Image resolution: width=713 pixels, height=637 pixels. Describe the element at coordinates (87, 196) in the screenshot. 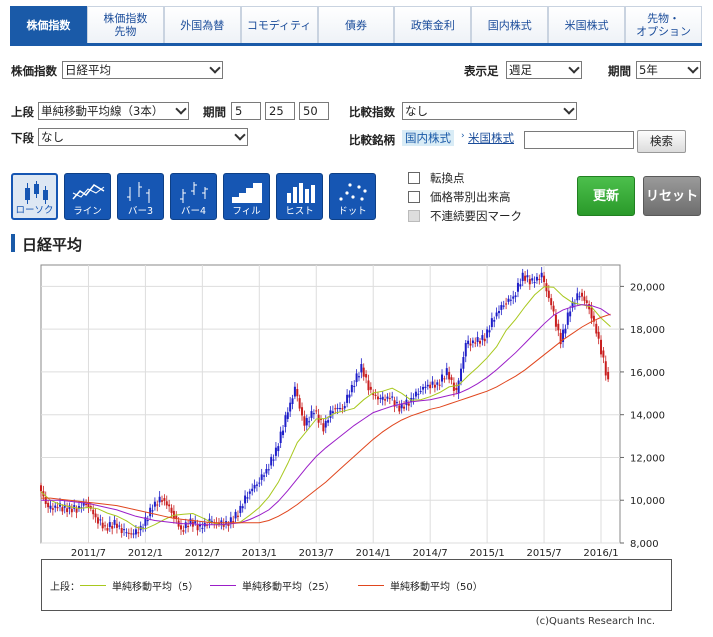

I see `chart-type-line-chart: ライン` at that location.